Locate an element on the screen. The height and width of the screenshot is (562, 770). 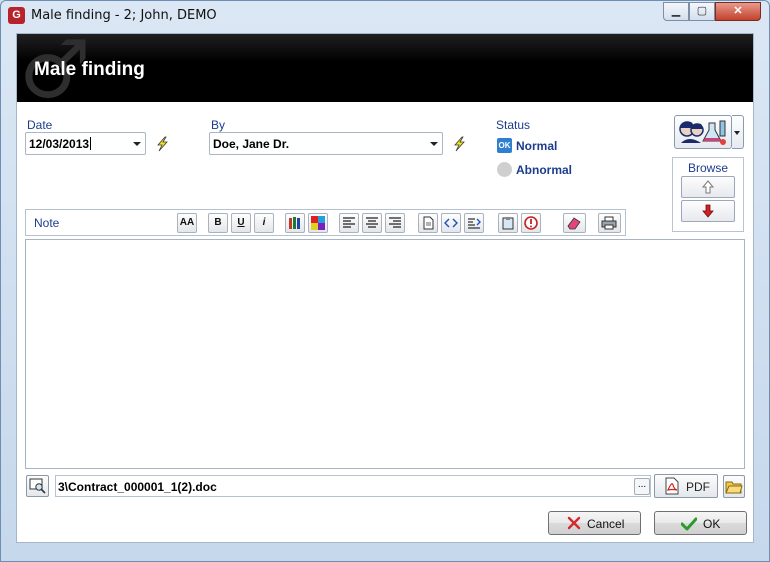
cancel-button: Cancel is located at coordinates (594, 523).